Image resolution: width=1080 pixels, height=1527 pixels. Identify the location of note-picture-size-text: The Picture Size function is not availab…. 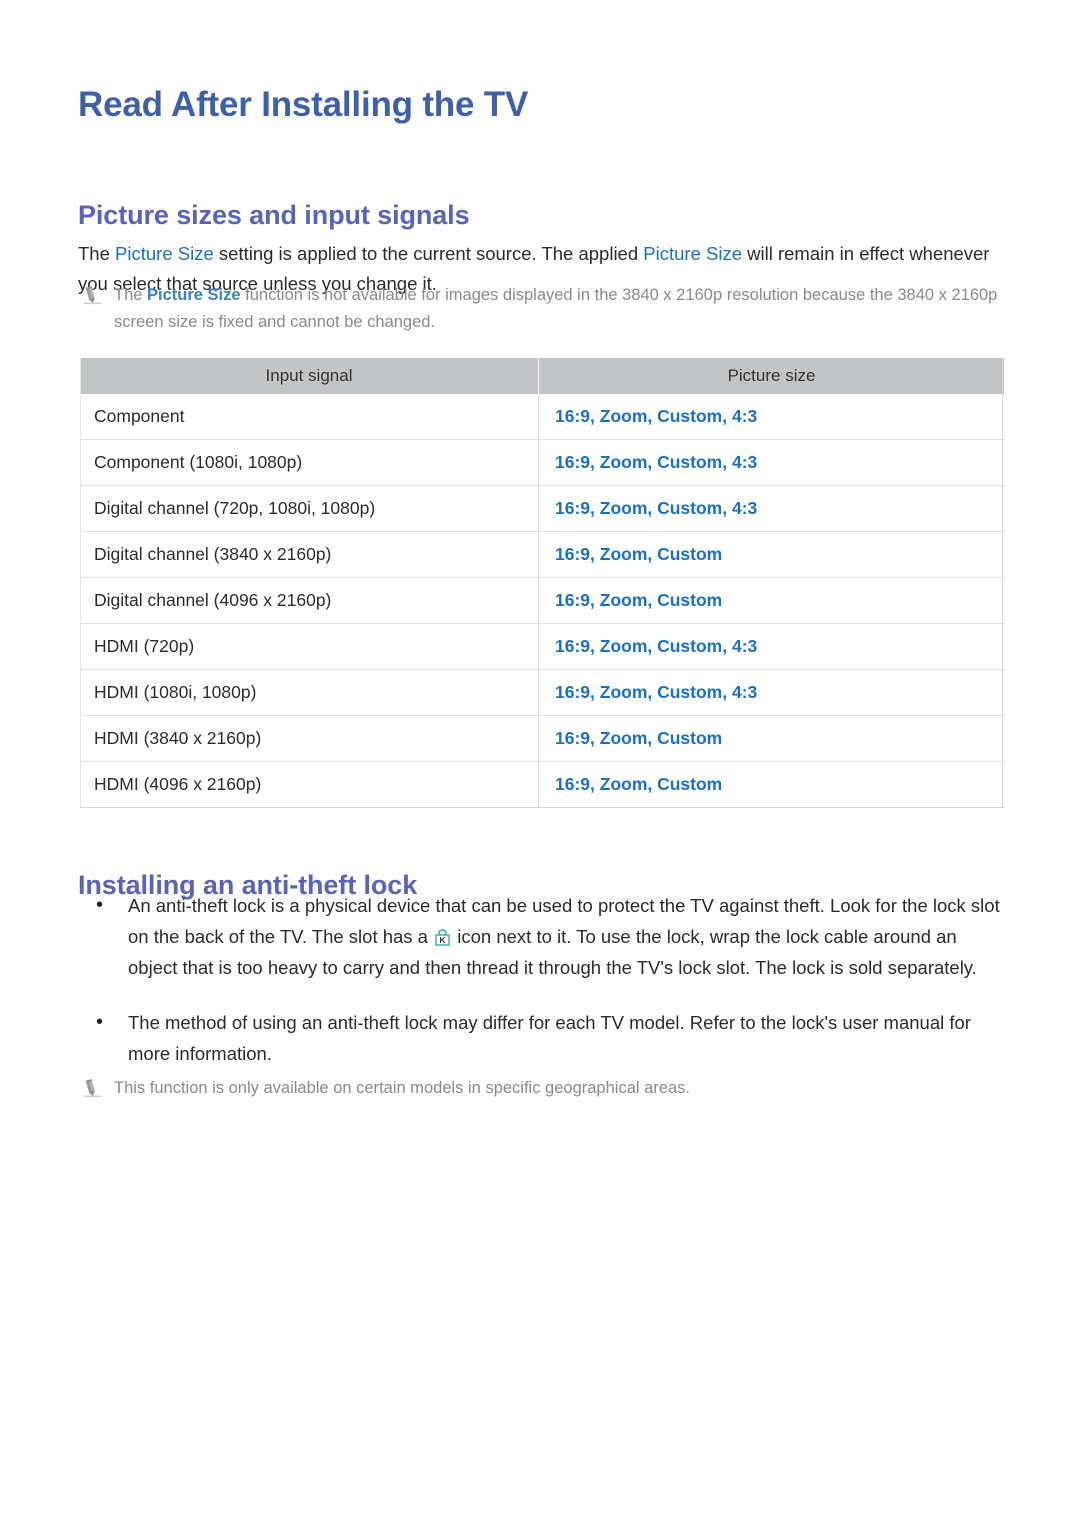
(557, 309).